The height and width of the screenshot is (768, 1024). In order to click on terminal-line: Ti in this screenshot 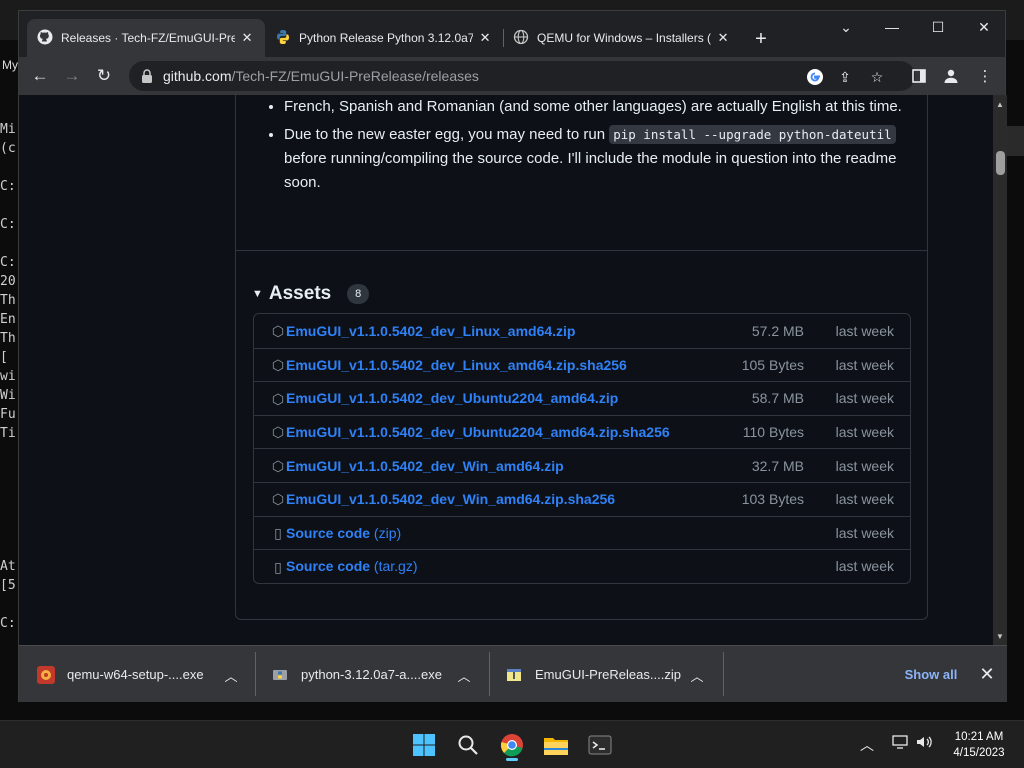, I will do `click(8, 433)`.